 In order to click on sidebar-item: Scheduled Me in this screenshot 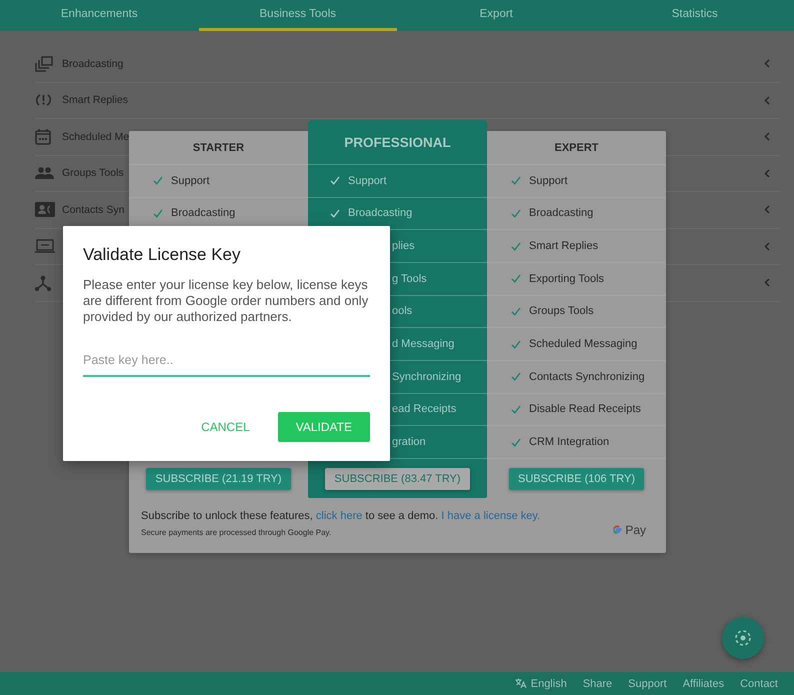, I will do `click(96, 136)`.